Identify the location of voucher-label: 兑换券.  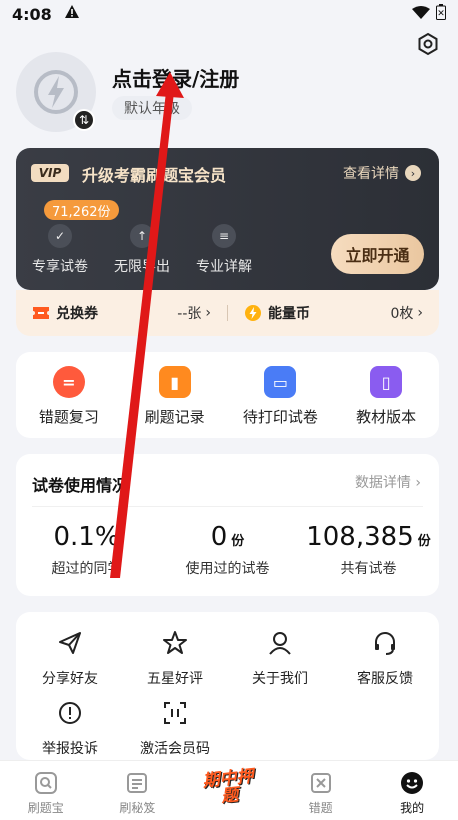
(77, 314).